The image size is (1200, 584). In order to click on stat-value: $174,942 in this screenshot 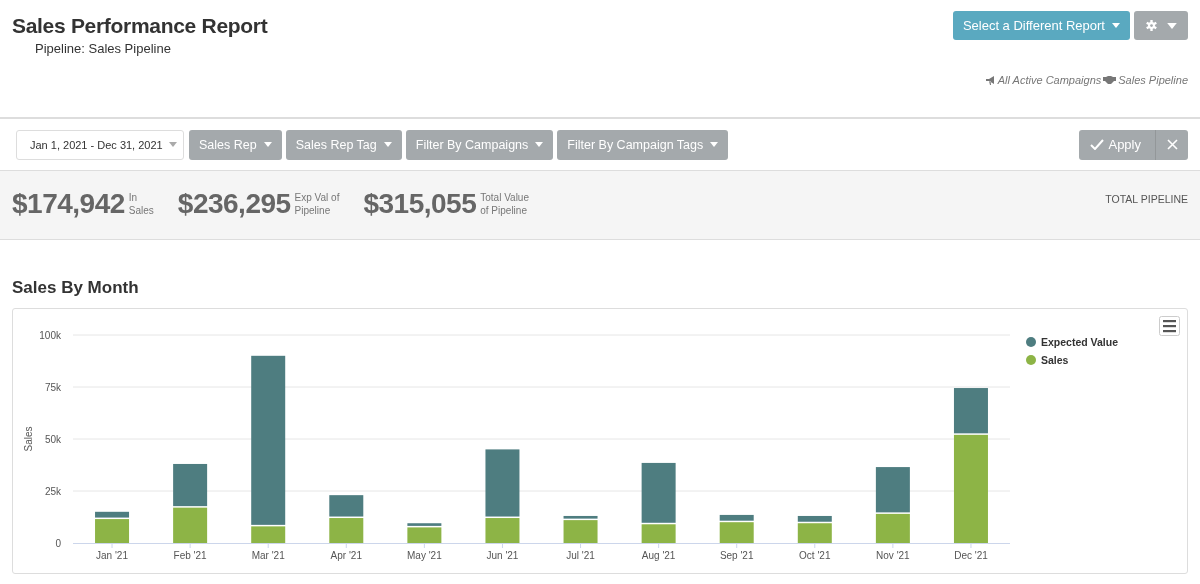, I will do `click(68, 204)`.